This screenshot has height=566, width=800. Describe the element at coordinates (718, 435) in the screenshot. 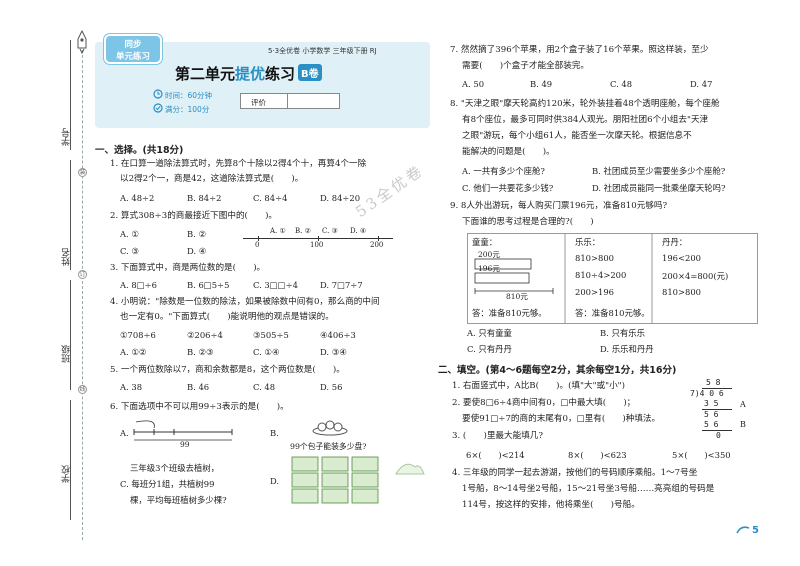

I see `division-remainder: 0` at that location.